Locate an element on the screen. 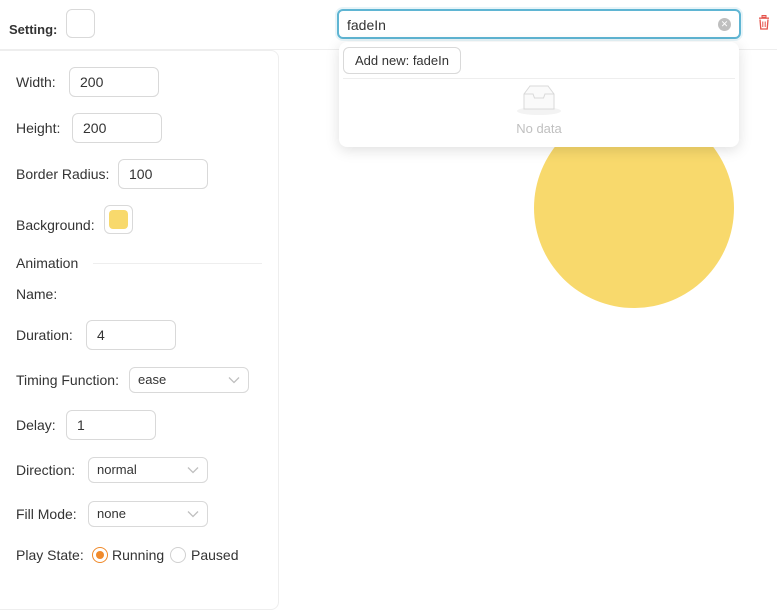 This screenshot has width=777, height=610. animation-dropdown: Add new: fadeIn No data is located at coordinates (539, 94).